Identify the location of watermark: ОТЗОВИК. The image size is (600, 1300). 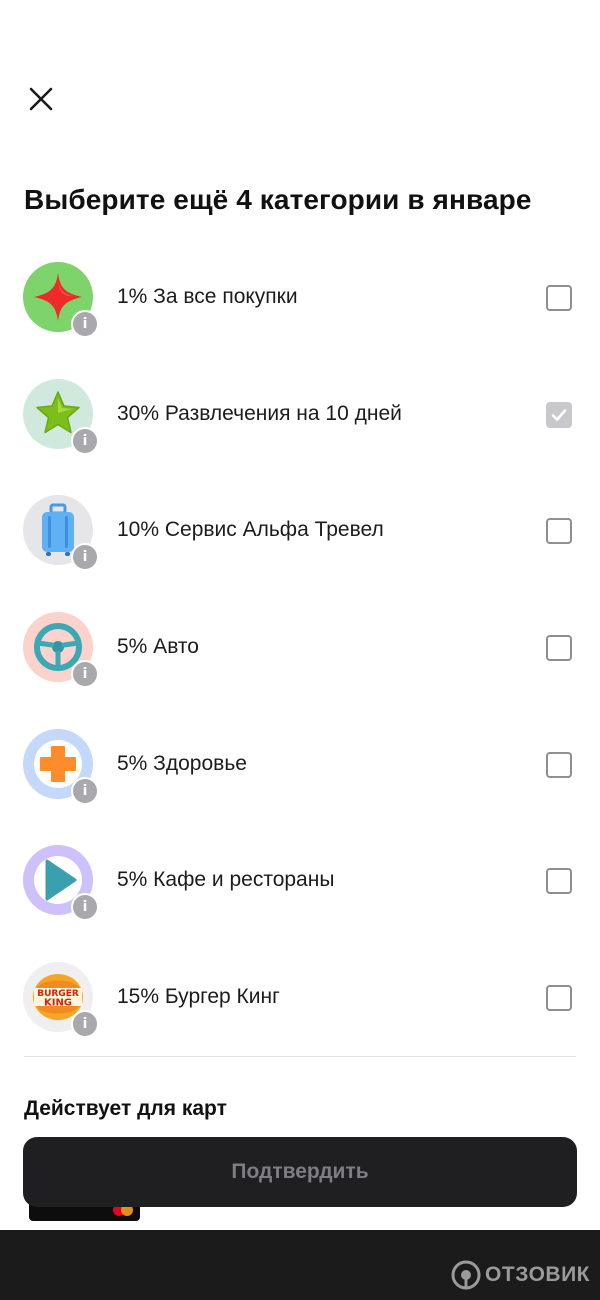
(520, 1275).